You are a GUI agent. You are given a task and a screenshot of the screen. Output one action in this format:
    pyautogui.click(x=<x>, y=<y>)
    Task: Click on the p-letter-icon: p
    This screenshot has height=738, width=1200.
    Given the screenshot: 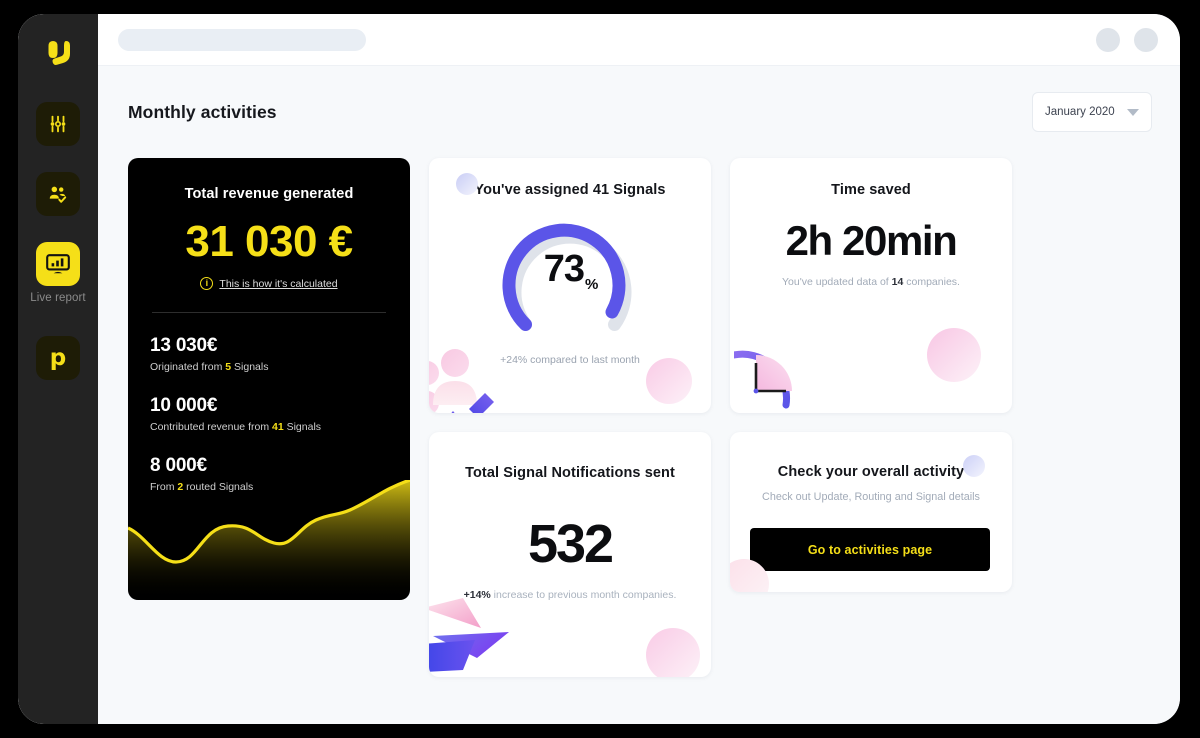 What is the action you would take?
    pyautogui.click(x=58, y=358)
    